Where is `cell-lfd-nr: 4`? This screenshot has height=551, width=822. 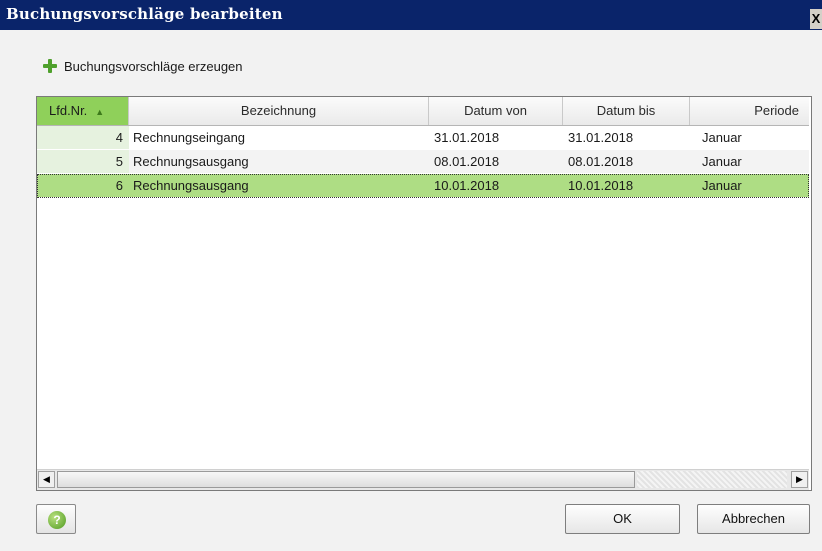
cell-lfd-nr: 4 is located at coordinates (83, 137).